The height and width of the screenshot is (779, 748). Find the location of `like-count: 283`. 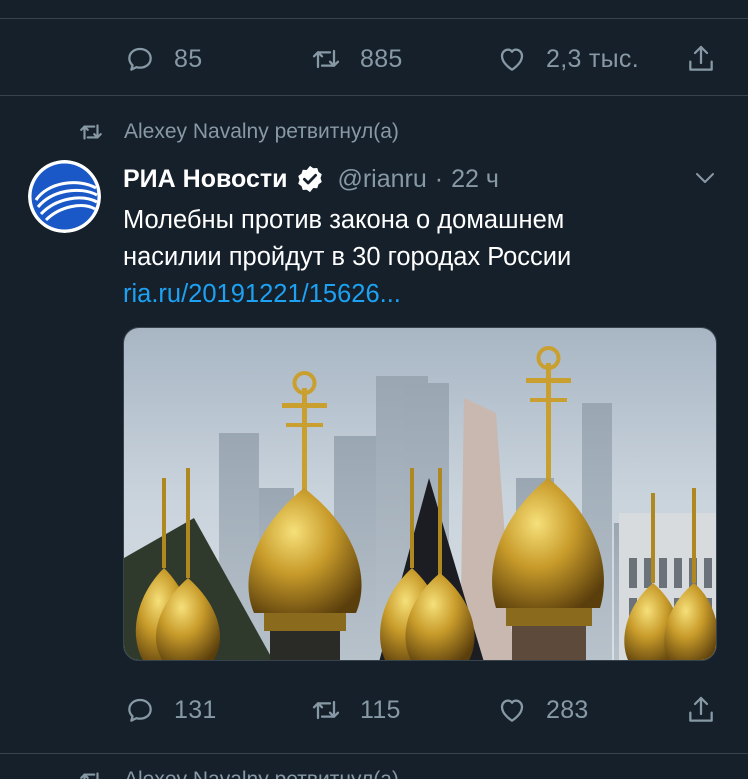

like-count: 283 is located at coordinates (567, 709).